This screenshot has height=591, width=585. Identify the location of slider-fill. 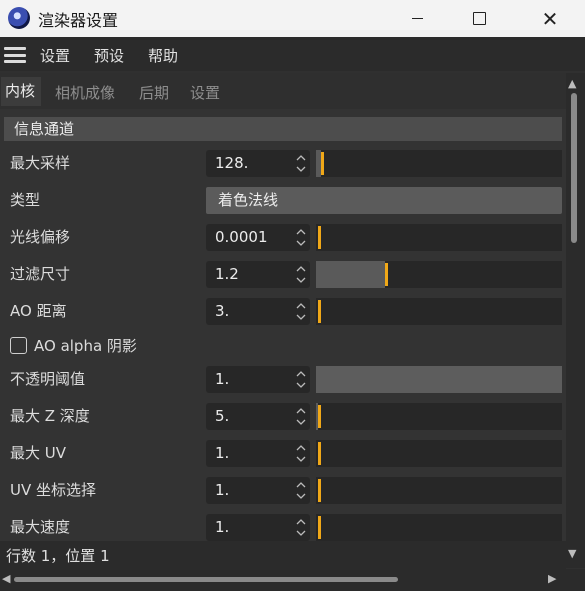
(350, 274).